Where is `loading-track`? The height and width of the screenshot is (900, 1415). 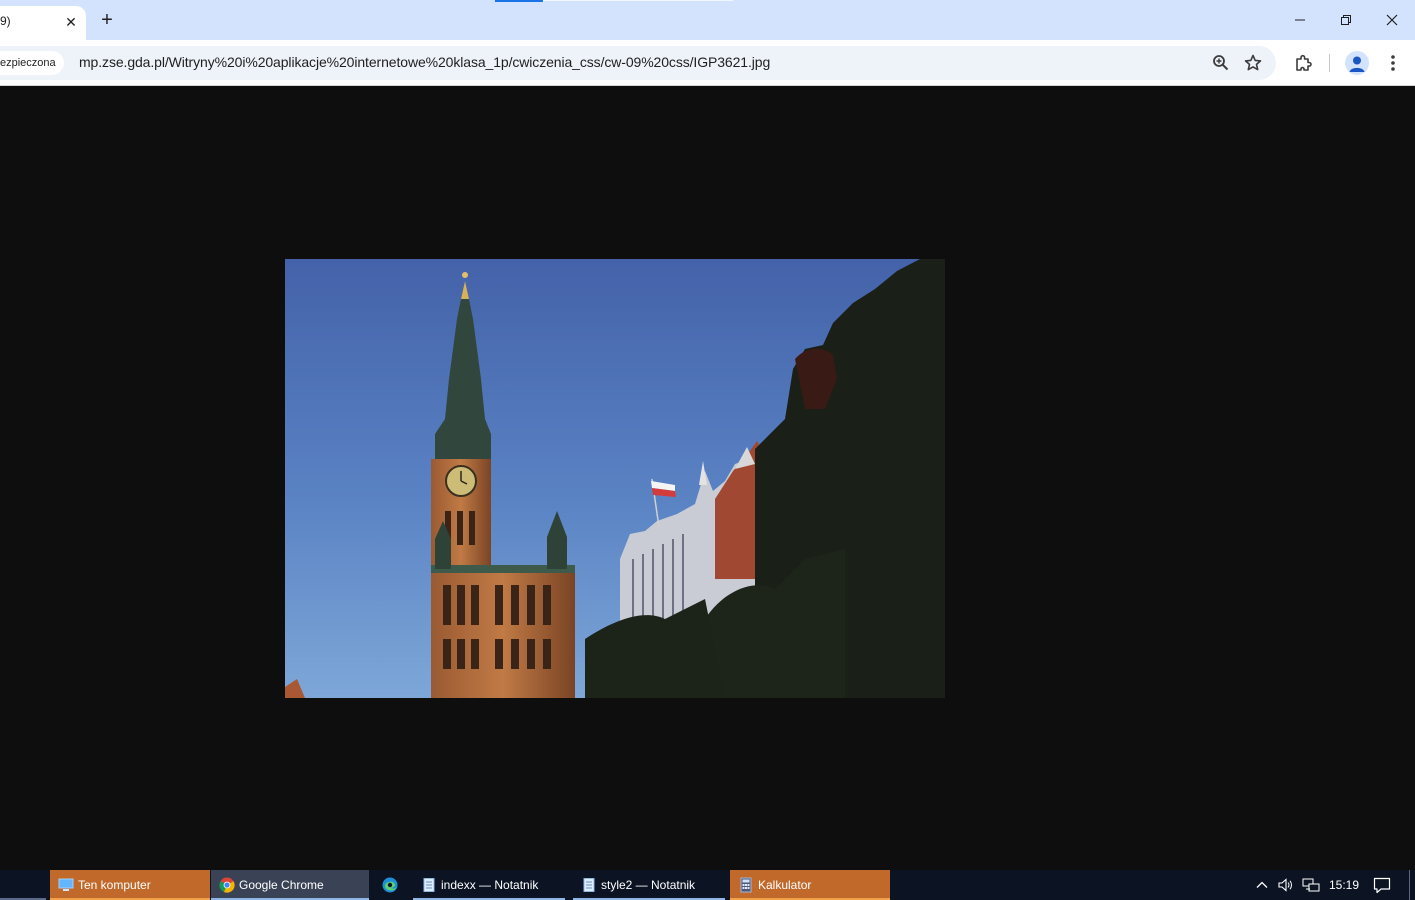 loading-track is located at coordinates (638, 0).